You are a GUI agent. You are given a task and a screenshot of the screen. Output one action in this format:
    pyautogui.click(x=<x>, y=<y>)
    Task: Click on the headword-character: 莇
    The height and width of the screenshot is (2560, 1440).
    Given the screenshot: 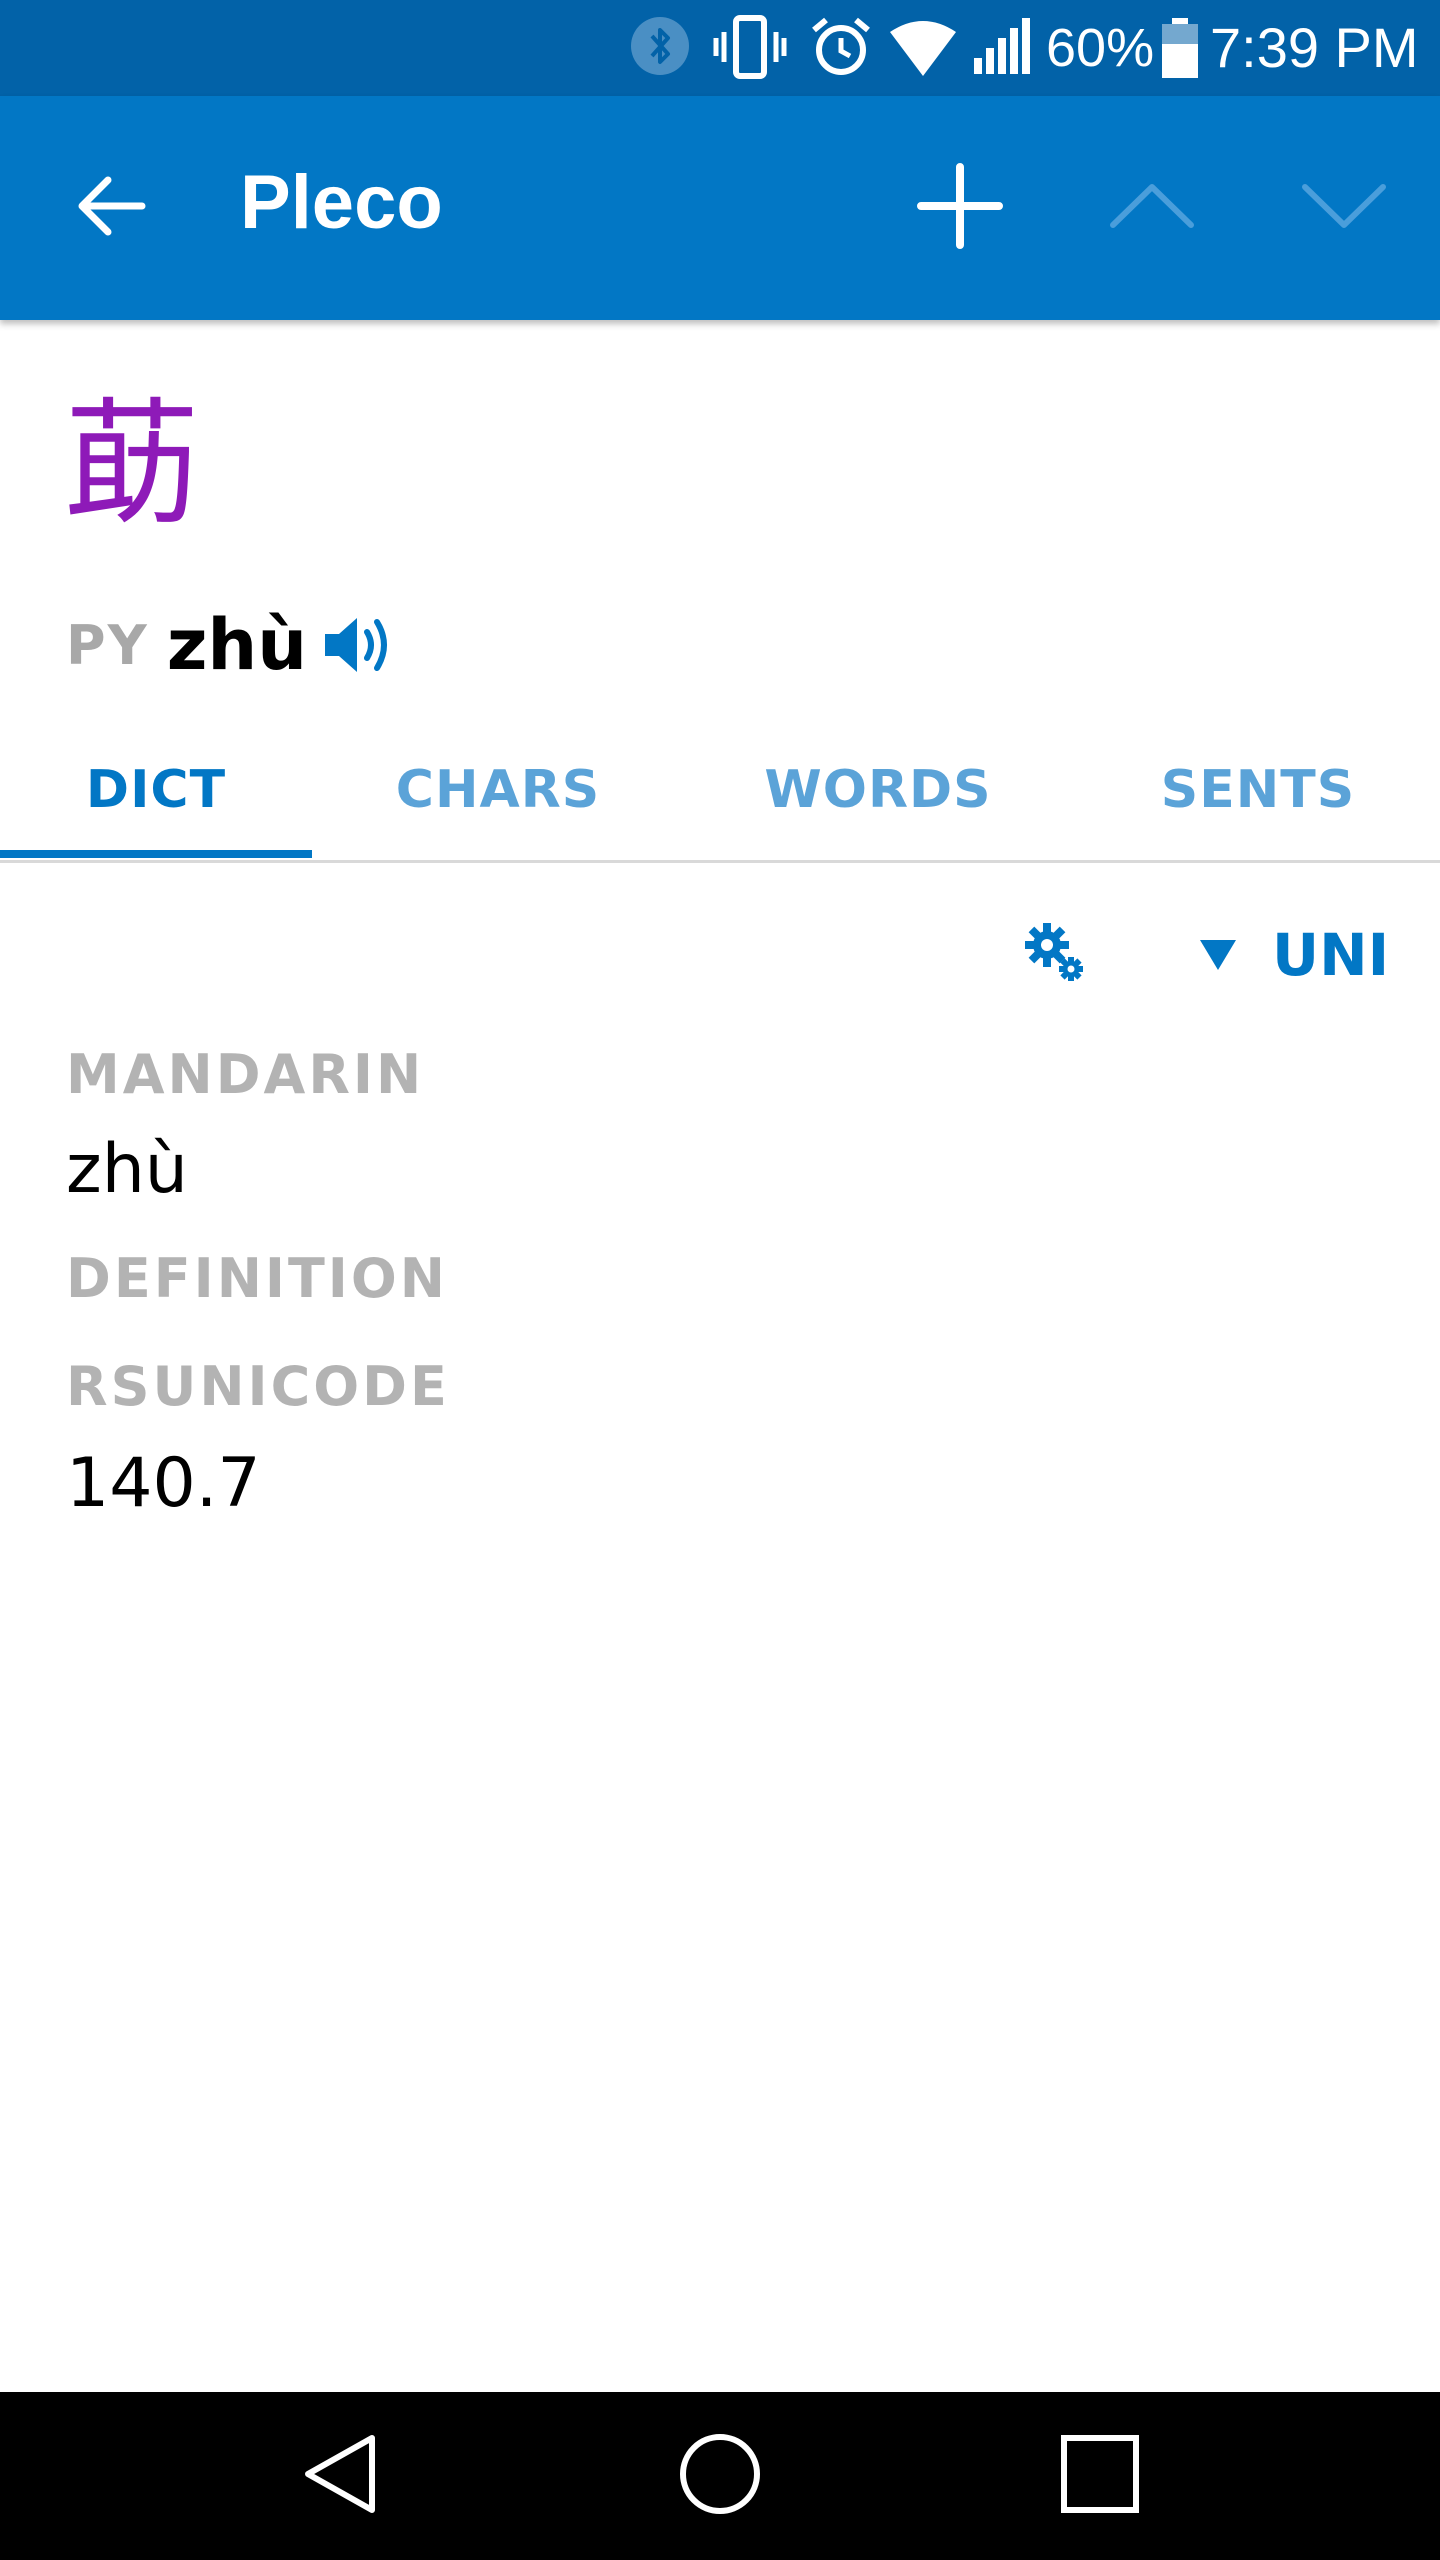 What is the action you would take?
    pyautogui.click(x=132, y=465)
    